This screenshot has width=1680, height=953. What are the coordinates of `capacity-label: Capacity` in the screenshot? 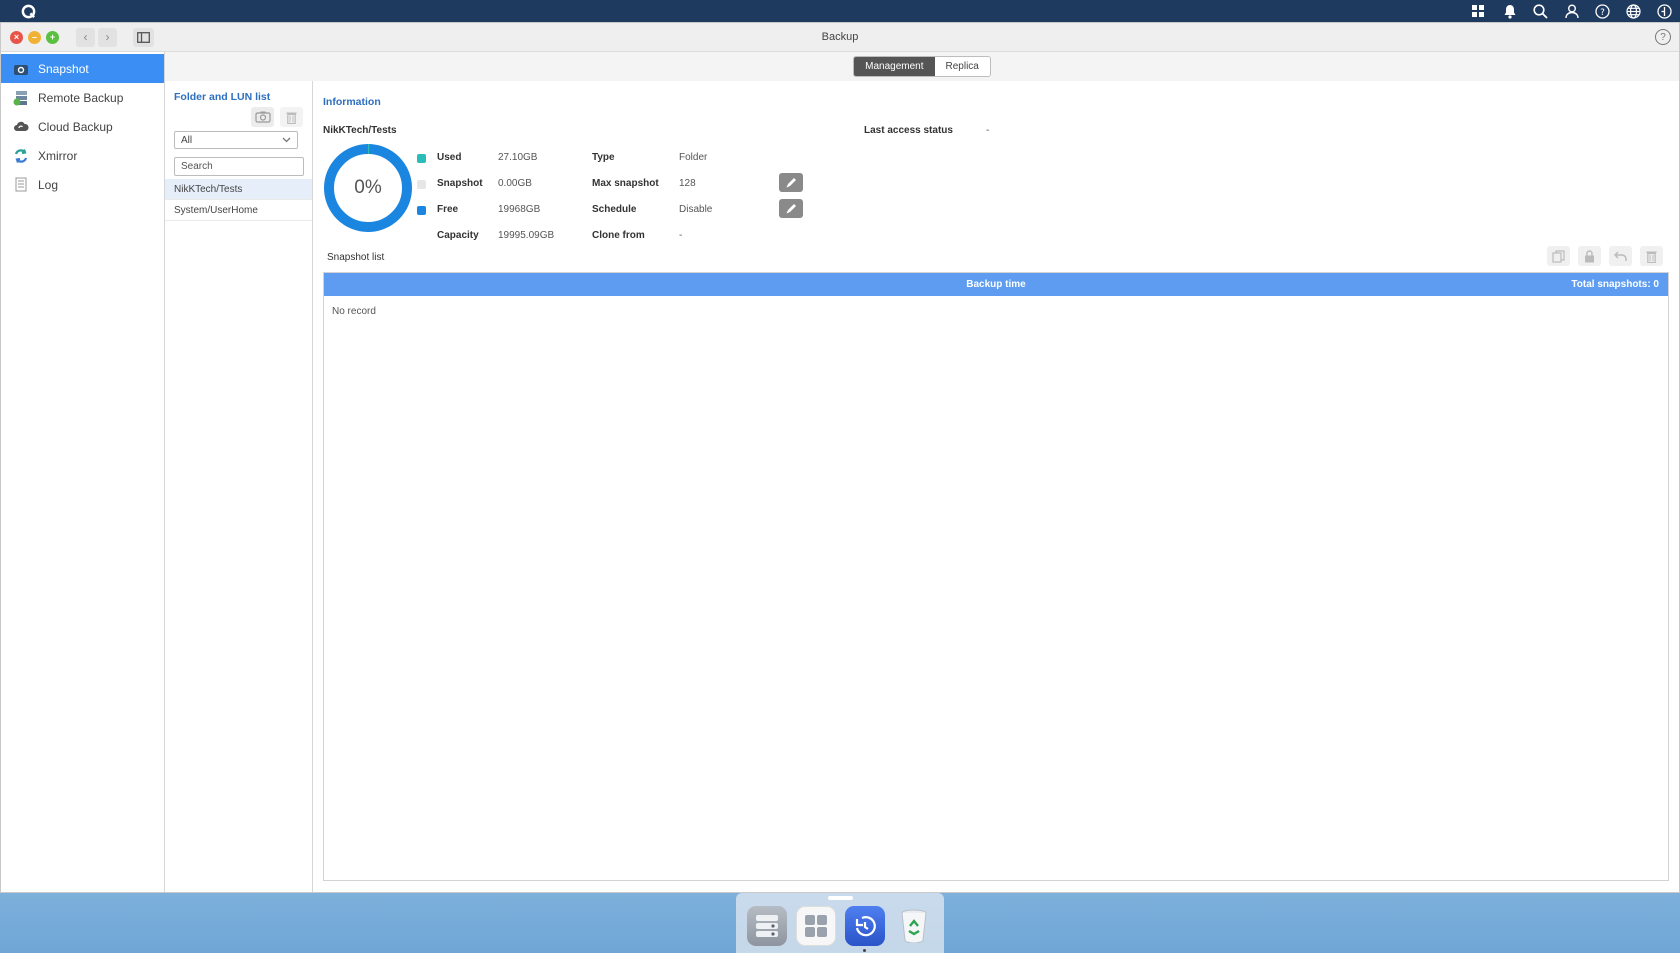 It's located at (458, 235).